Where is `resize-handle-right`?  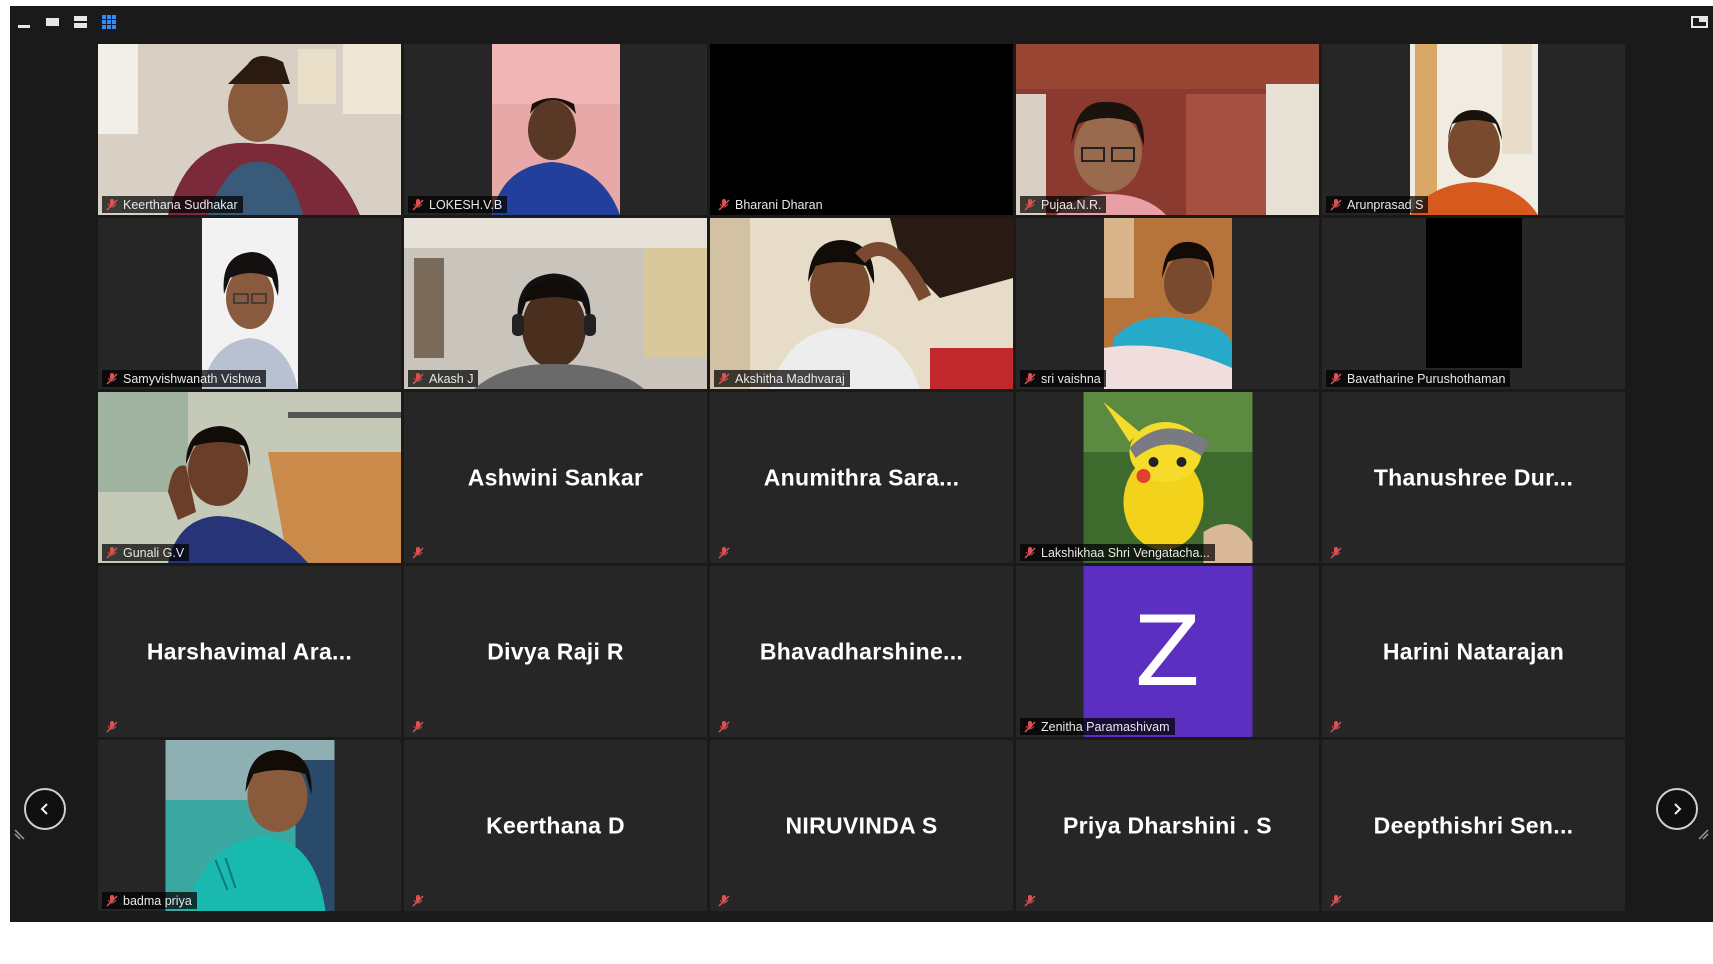
resize-handle-right is located at coordinates (1703, 834).